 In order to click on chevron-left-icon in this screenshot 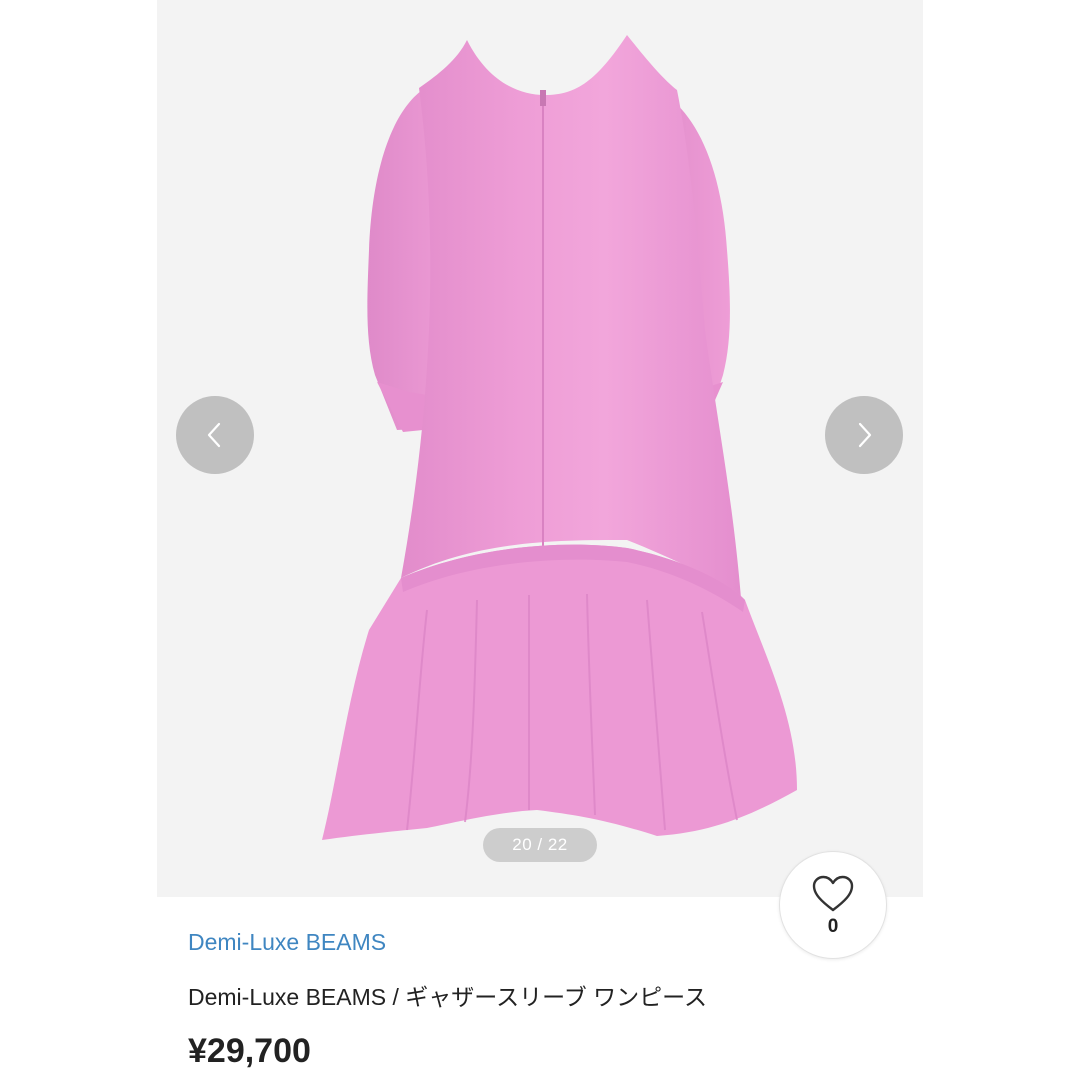, I will do `click(214, 435)`.